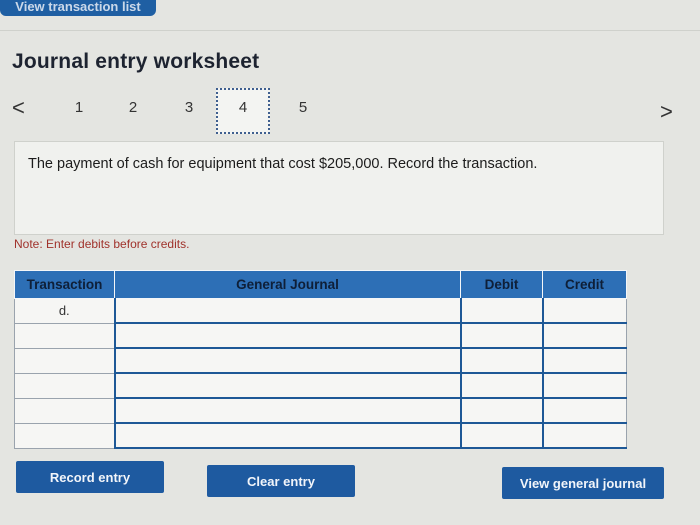 The image size is (700, 525). Describe the element at coordinates (64, 284) in the screenshot. I see `transaction-column-header: Transaction` at that location.